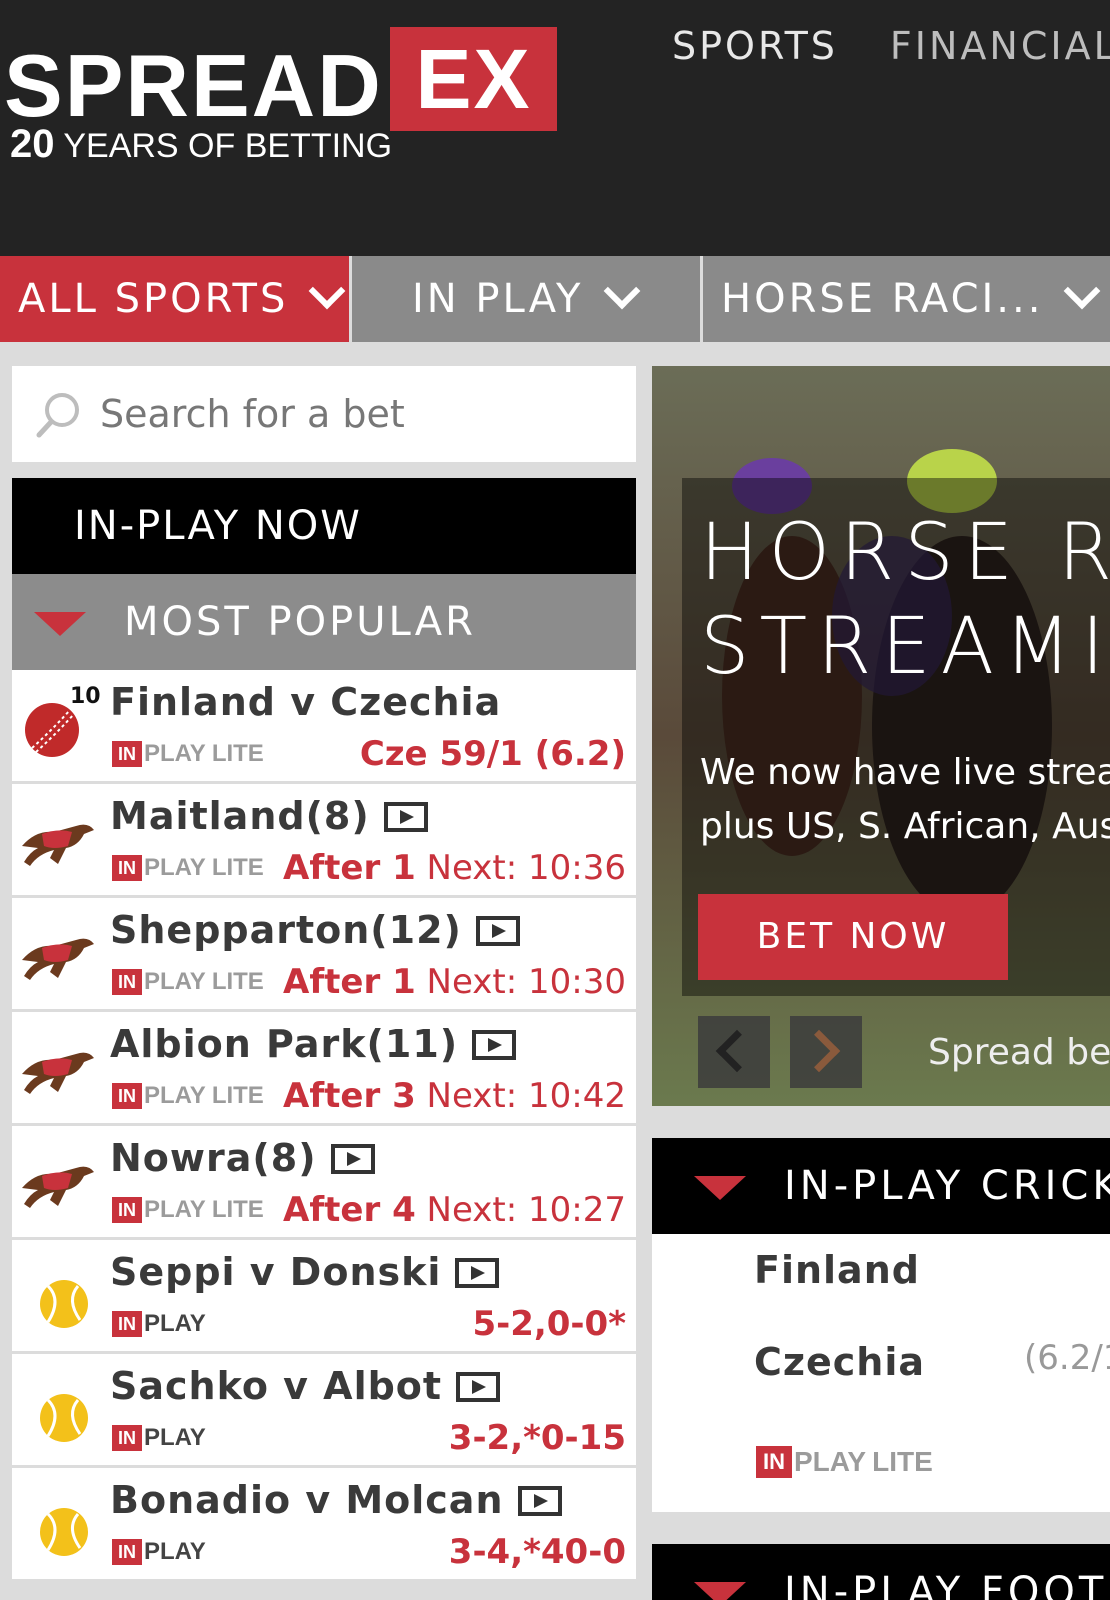  What do you see at coordinates (837, 1270) in the screenshot?
I see `team-name: Finland` at bounding box center [837, 1270].